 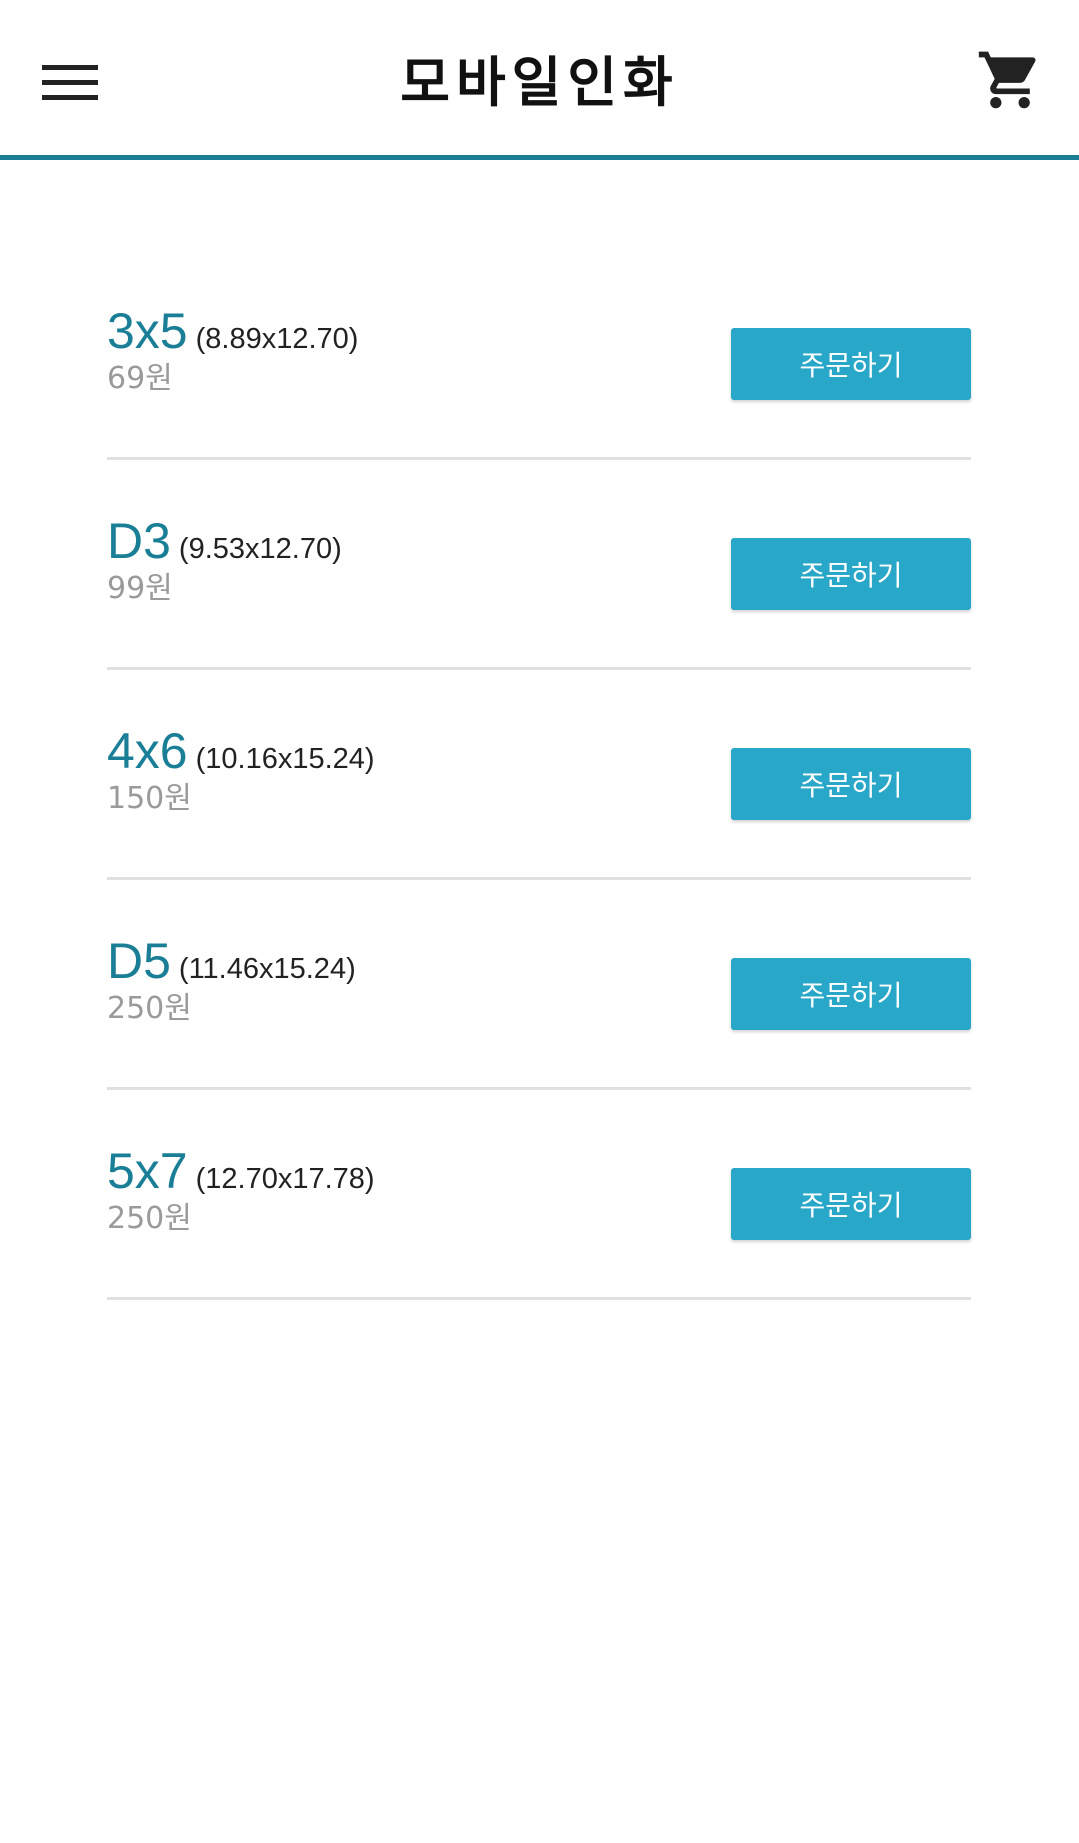 What do you see at coordinates (139, 961) in the screenshot?
I see `product-size-label: D5` at bounding box center [139, 961].